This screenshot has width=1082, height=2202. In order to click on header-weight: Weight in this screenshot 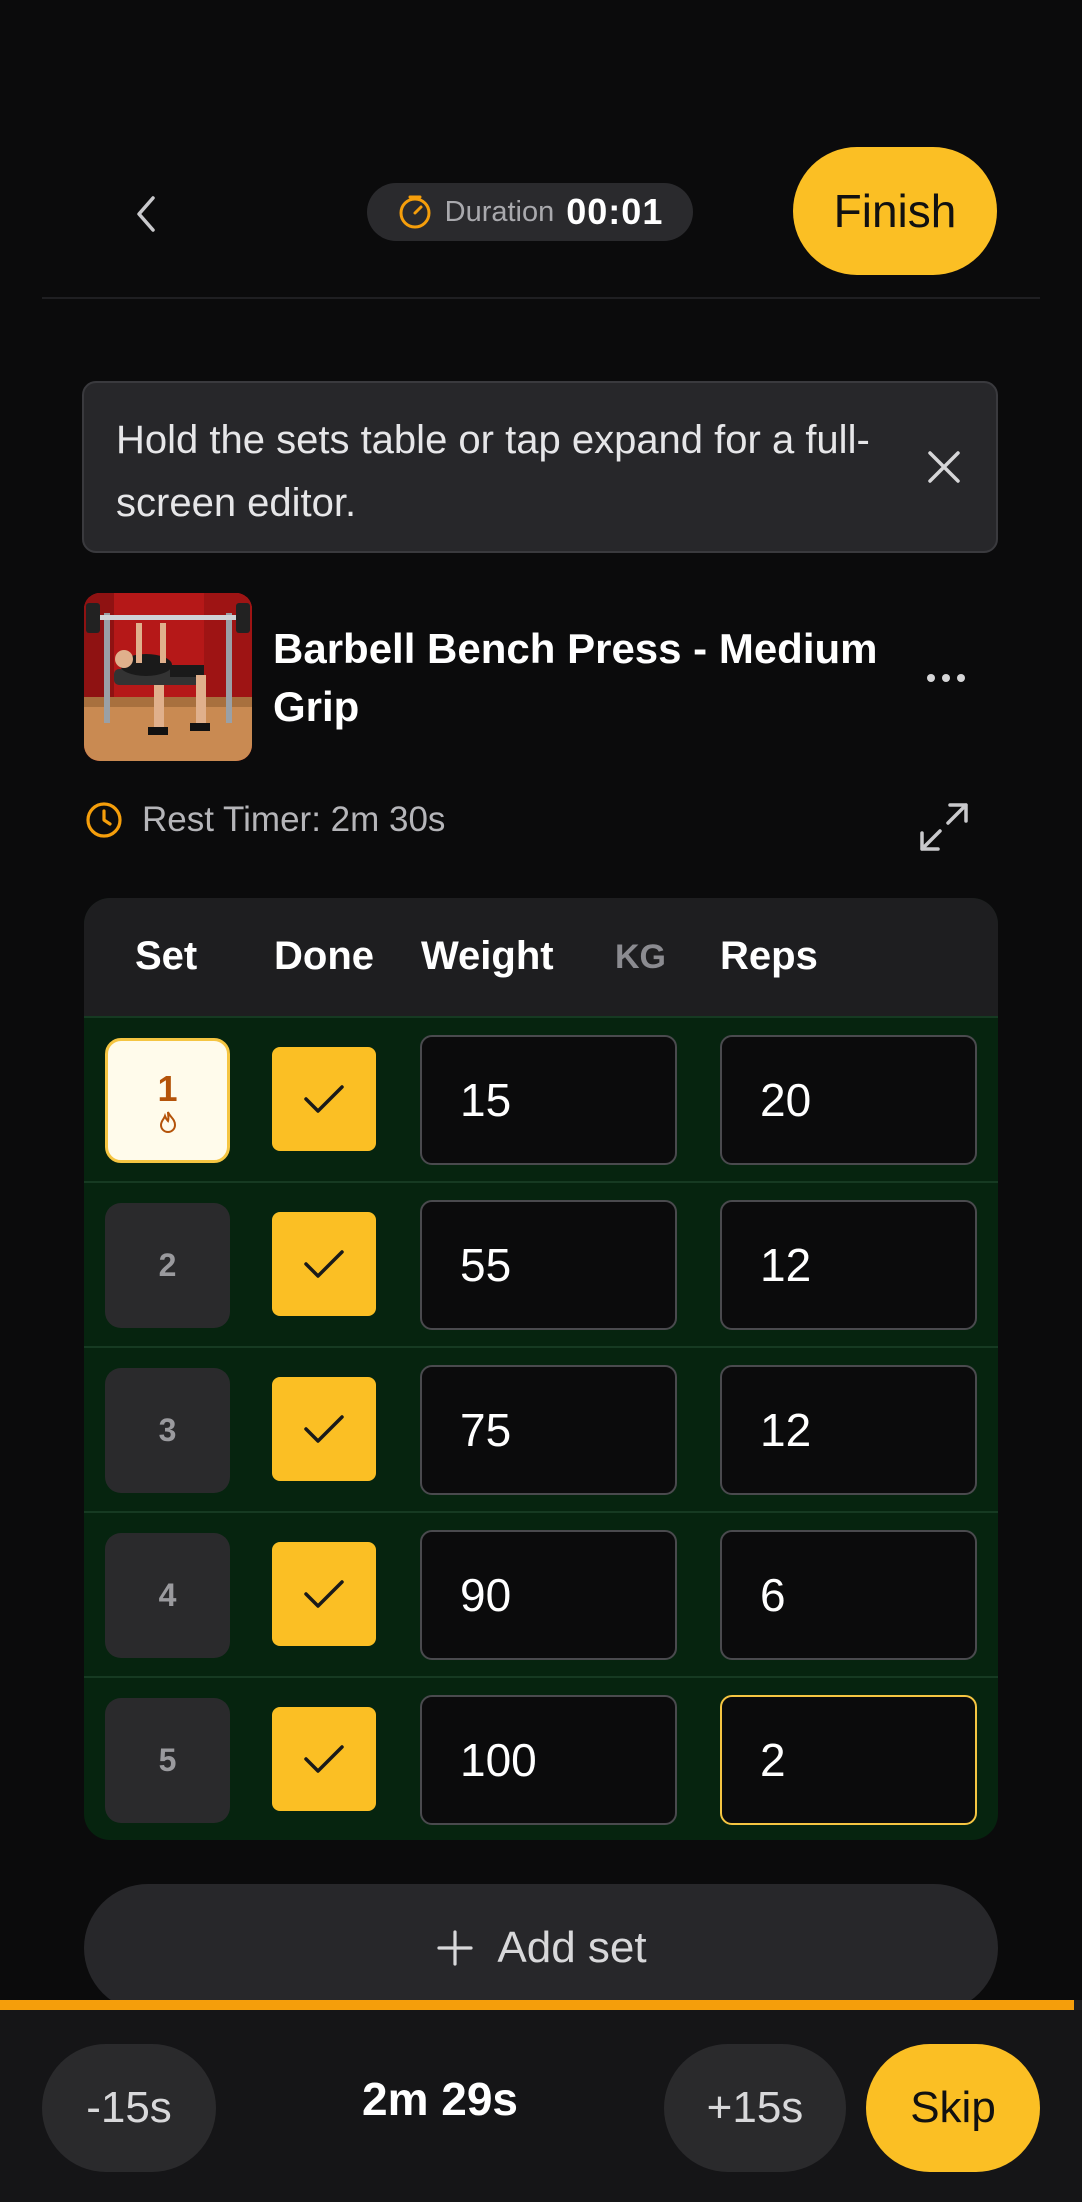, I will do `click(487, 956)`.